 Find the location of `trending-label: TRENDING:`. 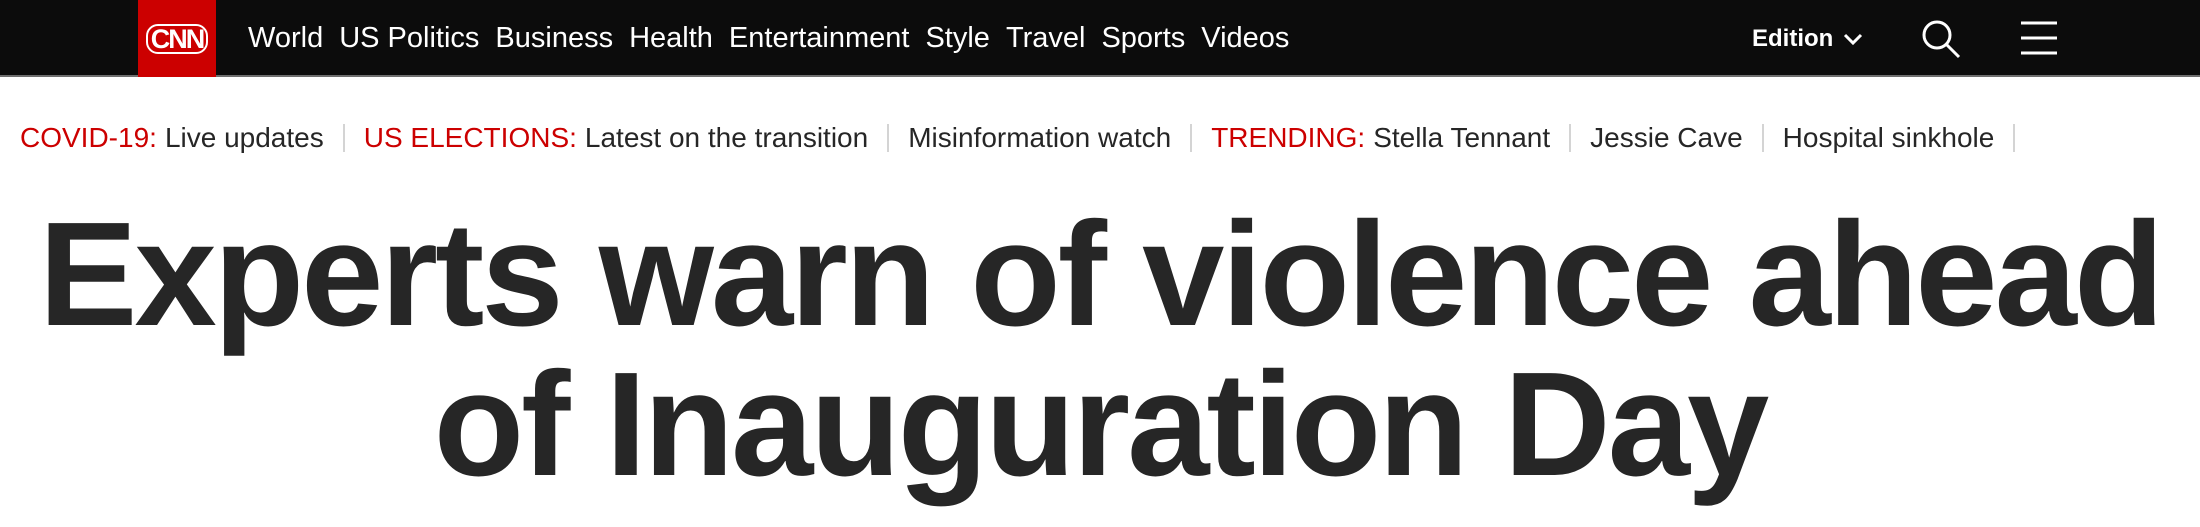

trending-label: TRENDING: is located at coordinates (1288, 137).